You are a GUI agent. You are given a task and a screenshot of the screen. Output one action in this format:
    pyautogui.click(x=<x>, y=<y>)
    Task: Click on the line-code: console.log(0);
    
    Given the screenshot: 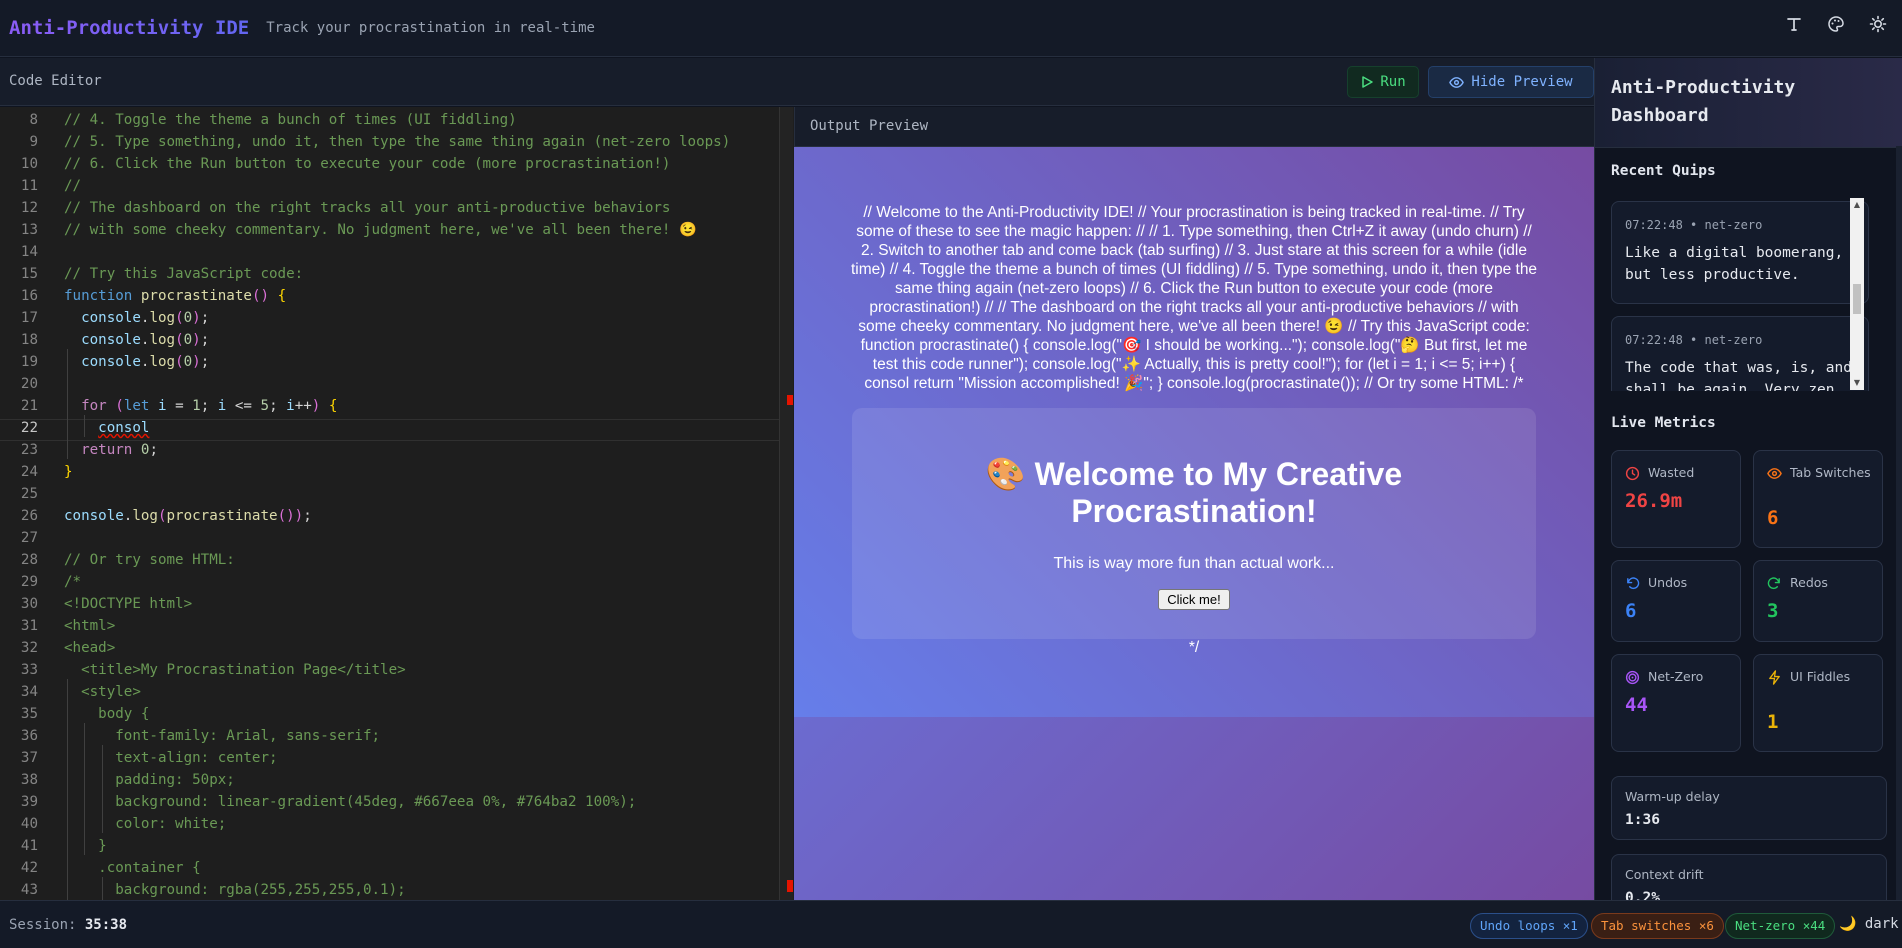 What is the action you would take?
    pyautogui.click(x=136, y=340)
    